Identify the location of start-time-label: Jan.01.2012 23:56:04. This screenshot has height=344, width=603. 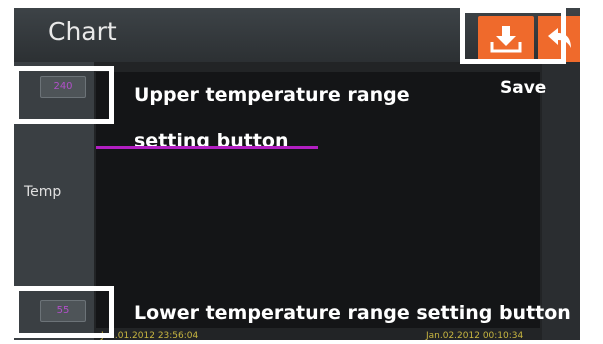
(150, 336).